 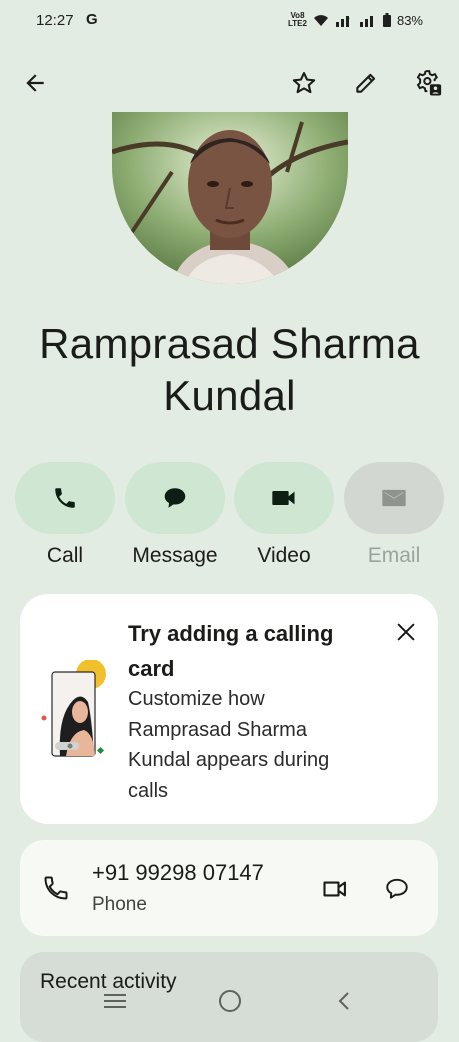 What do you see at coordinates (320, 20) in the screenshot?
I see `wifi-icon` at bounding box center [320, 20].